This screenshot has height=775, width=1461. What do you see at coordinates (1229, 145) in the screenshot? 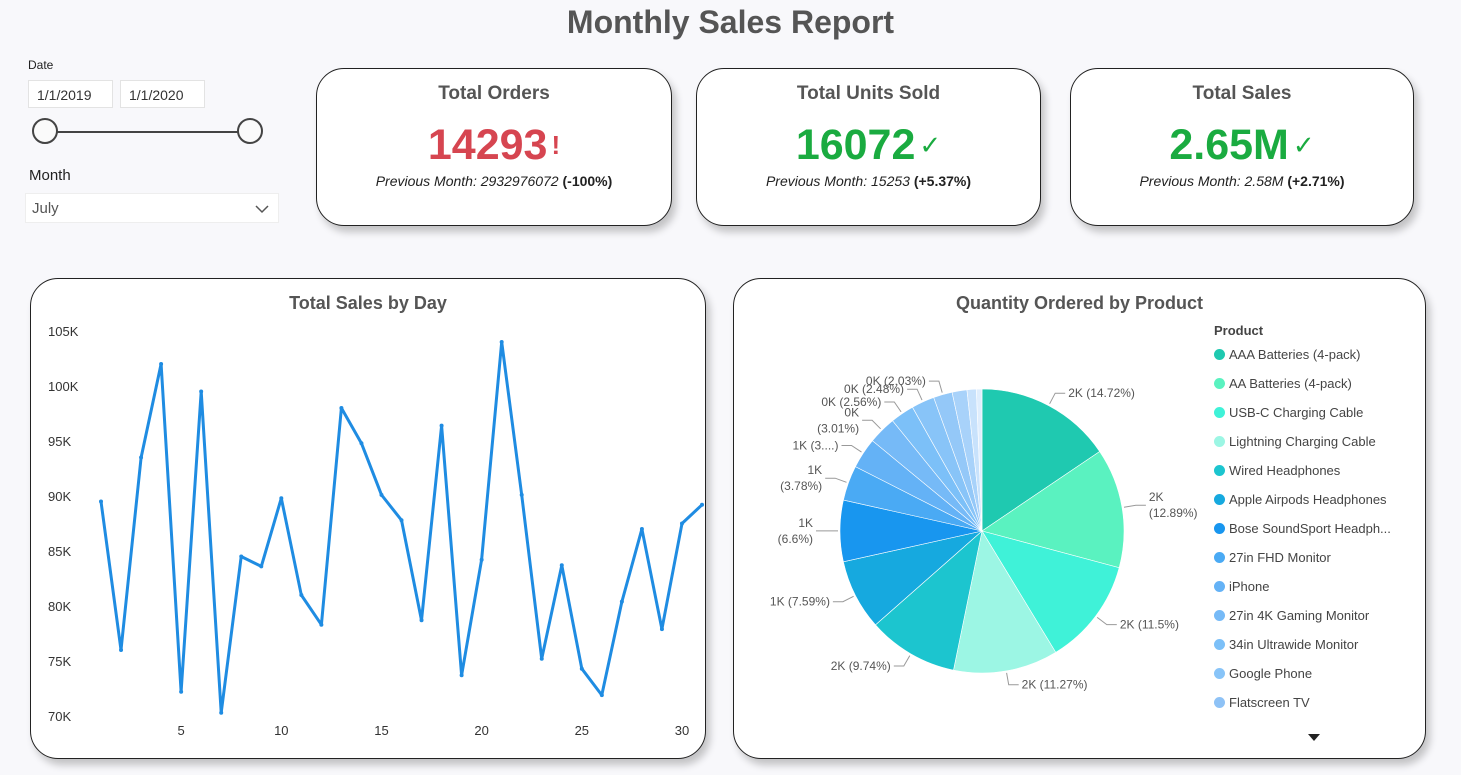
I see `kpi-value-number: 2.65M` at bounding box center [1229, 145].